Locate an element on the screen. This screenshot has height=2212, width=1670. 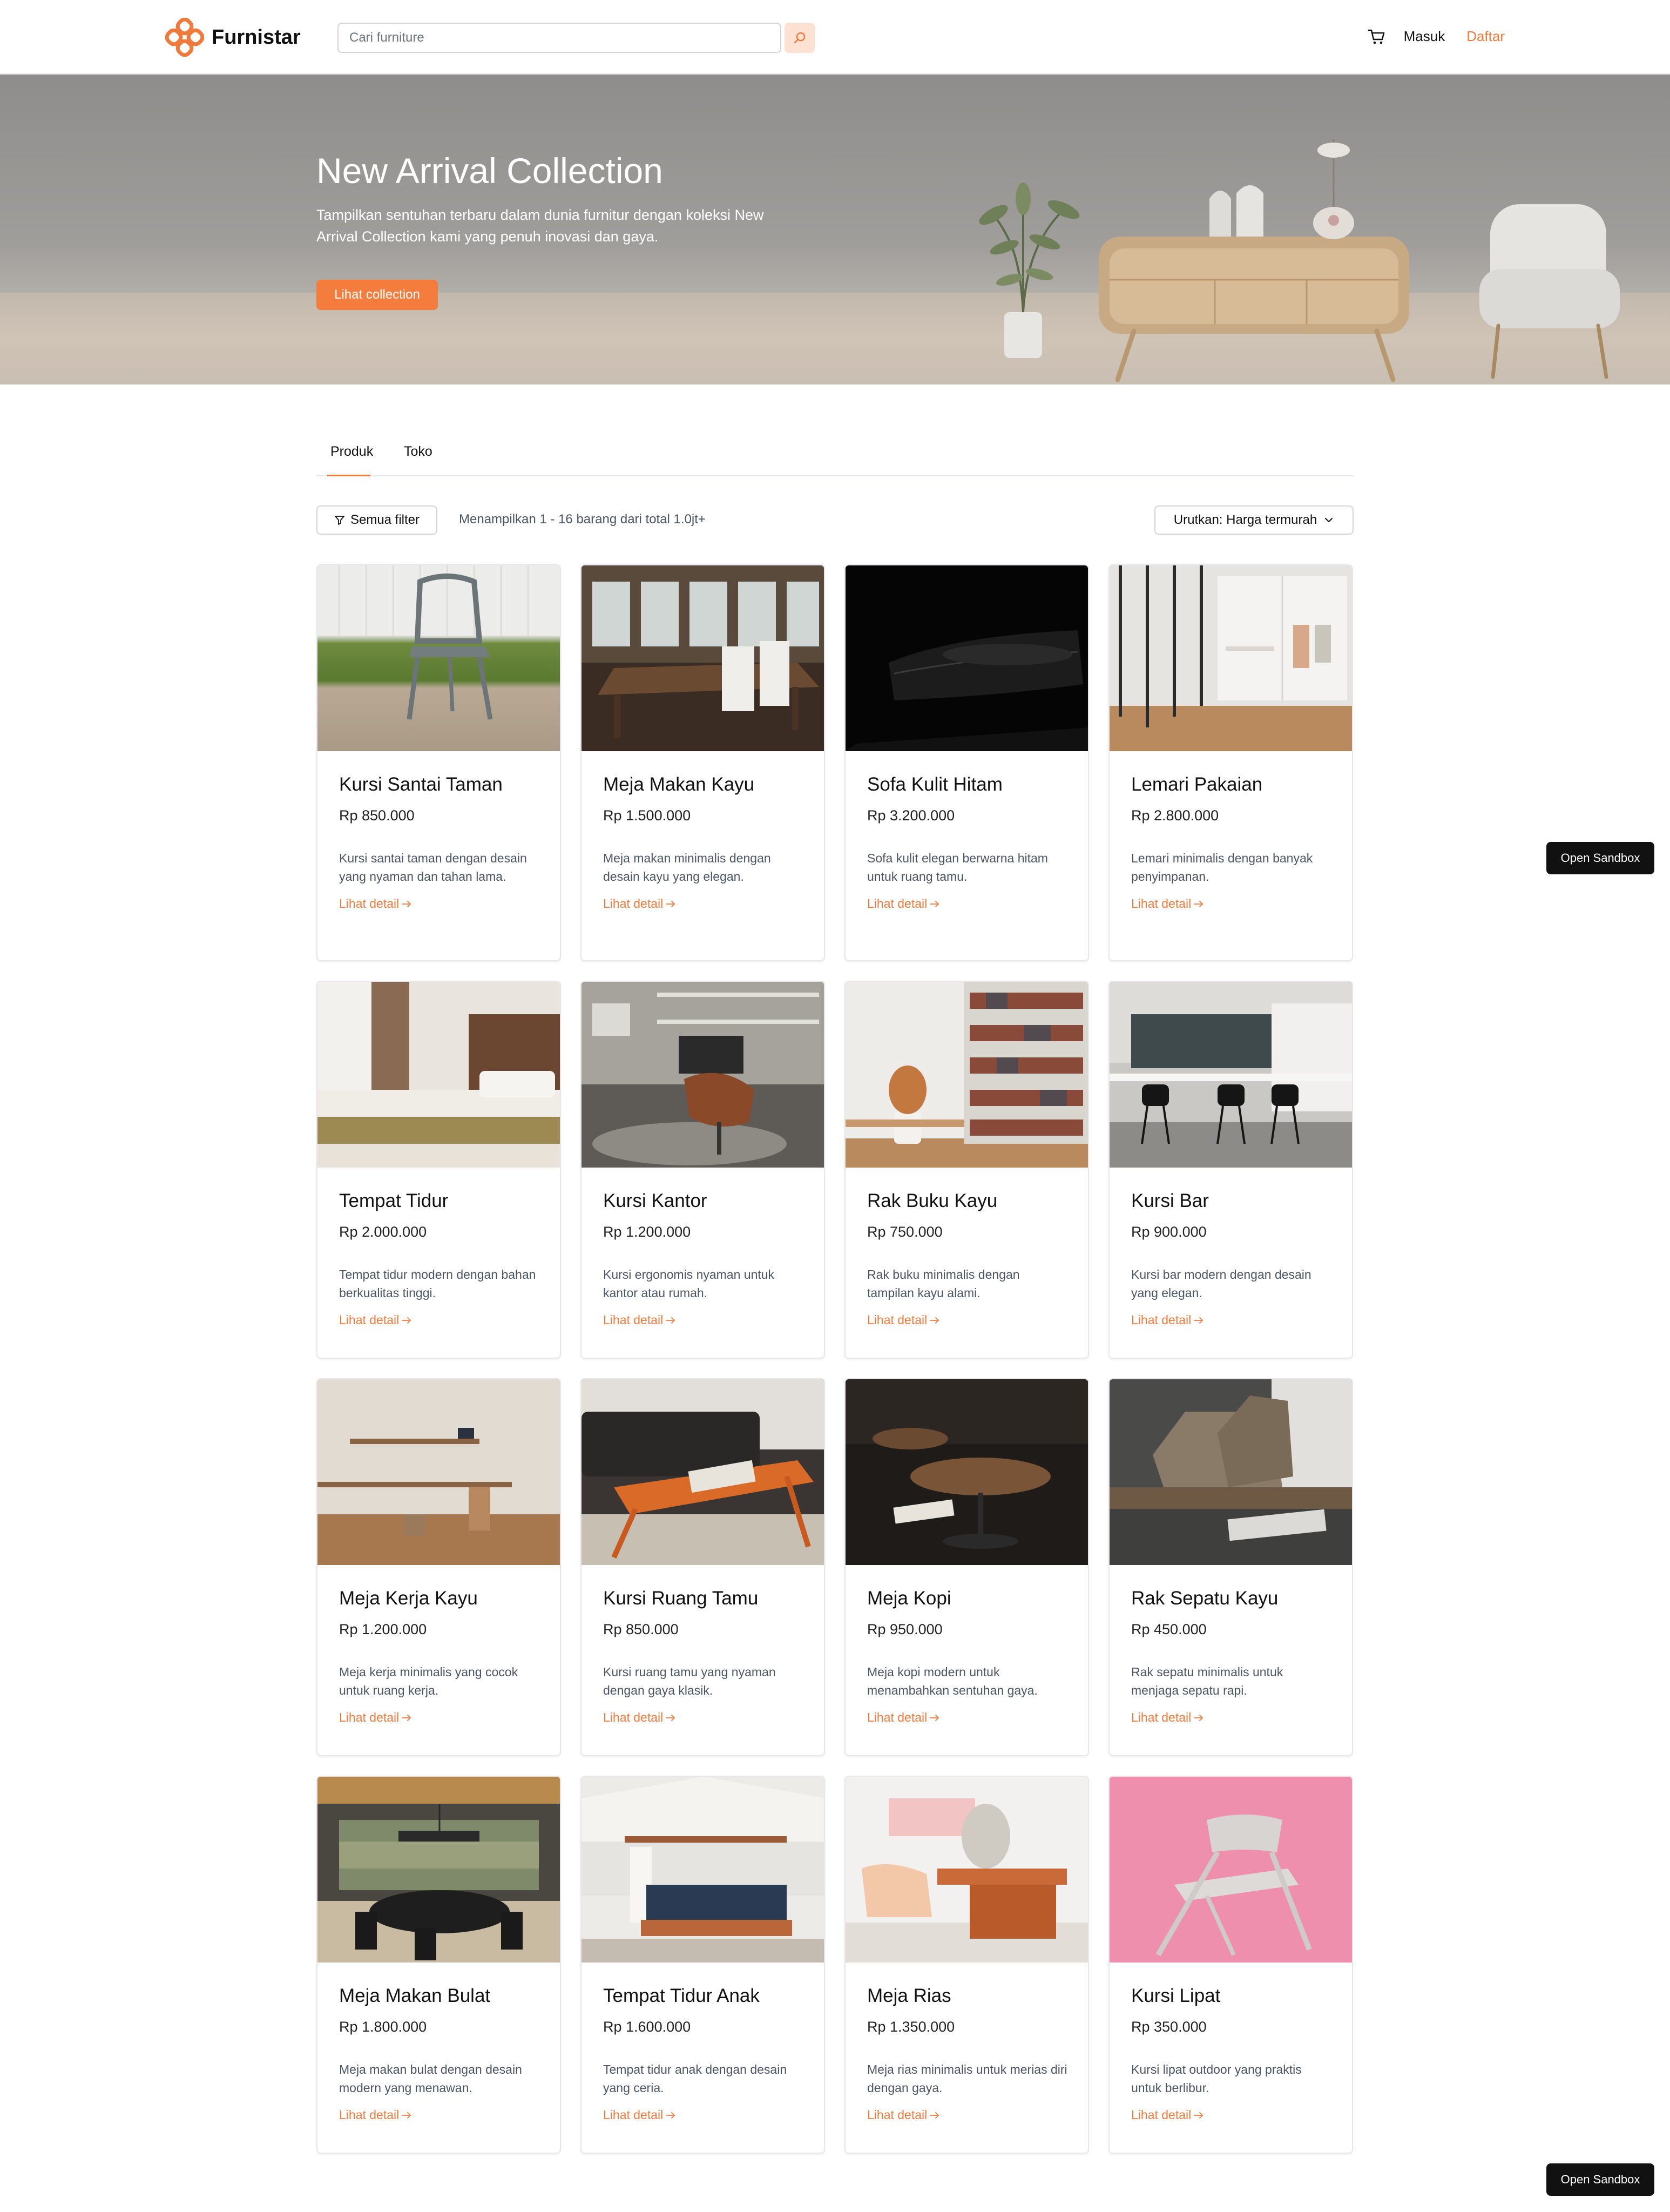
bookshelf-illustration is located at coordinates (967, 1075).